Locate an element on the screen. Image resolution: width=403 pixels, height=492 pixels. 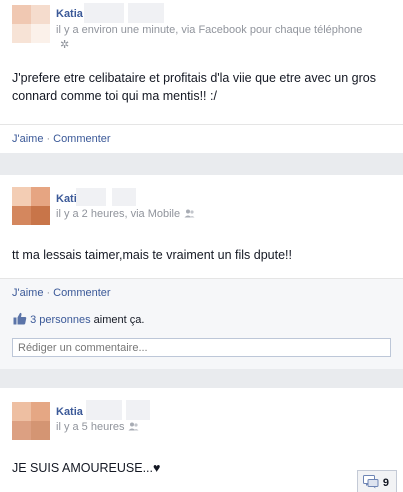
likers-link: 3 personnes is located at coordinates (60, 320).